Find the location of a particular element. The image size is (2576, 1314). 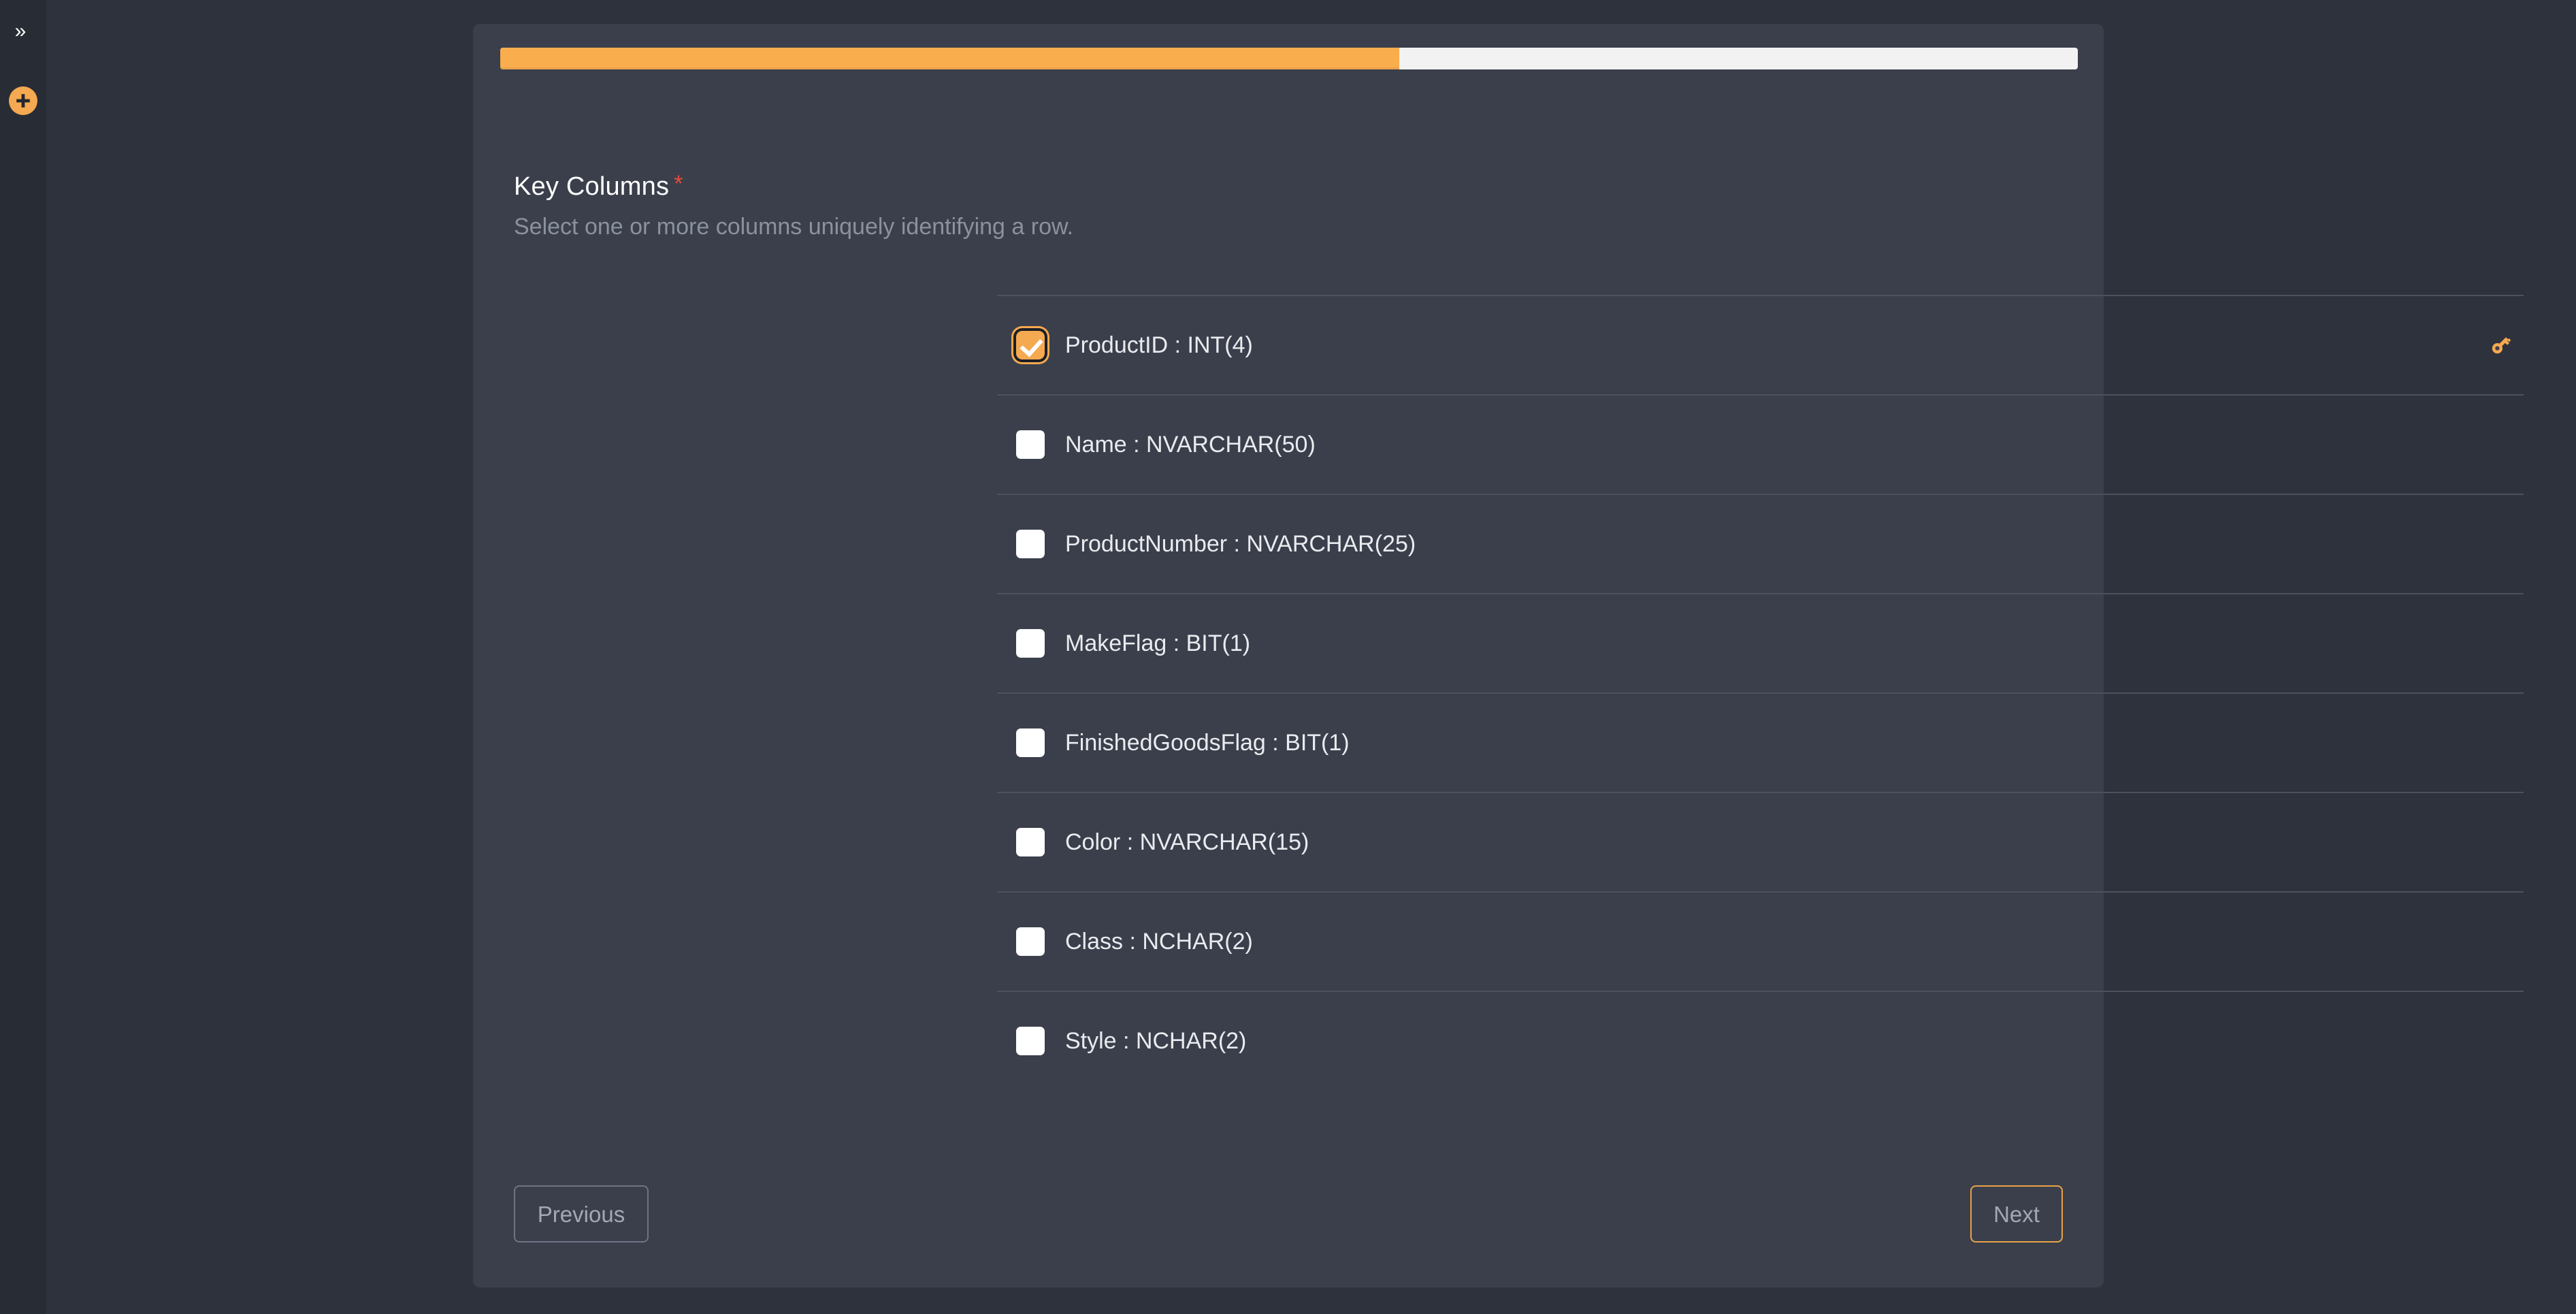

key-column-label: MakeFlag : BIT(1) is located at coordinates (1158, 643).